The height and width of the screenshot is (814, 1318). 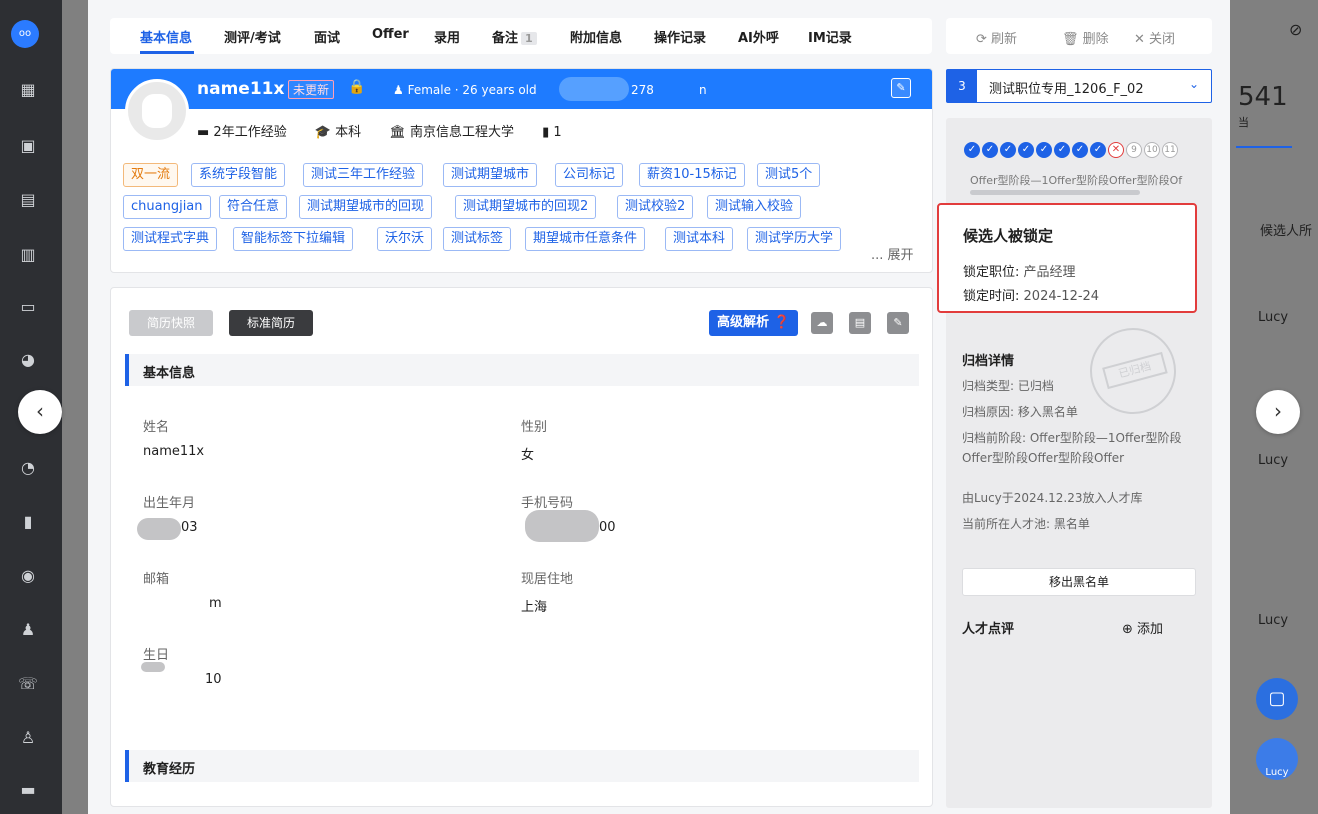 I want to click on phone-label: 手机号码, so click(x=547, y=503).